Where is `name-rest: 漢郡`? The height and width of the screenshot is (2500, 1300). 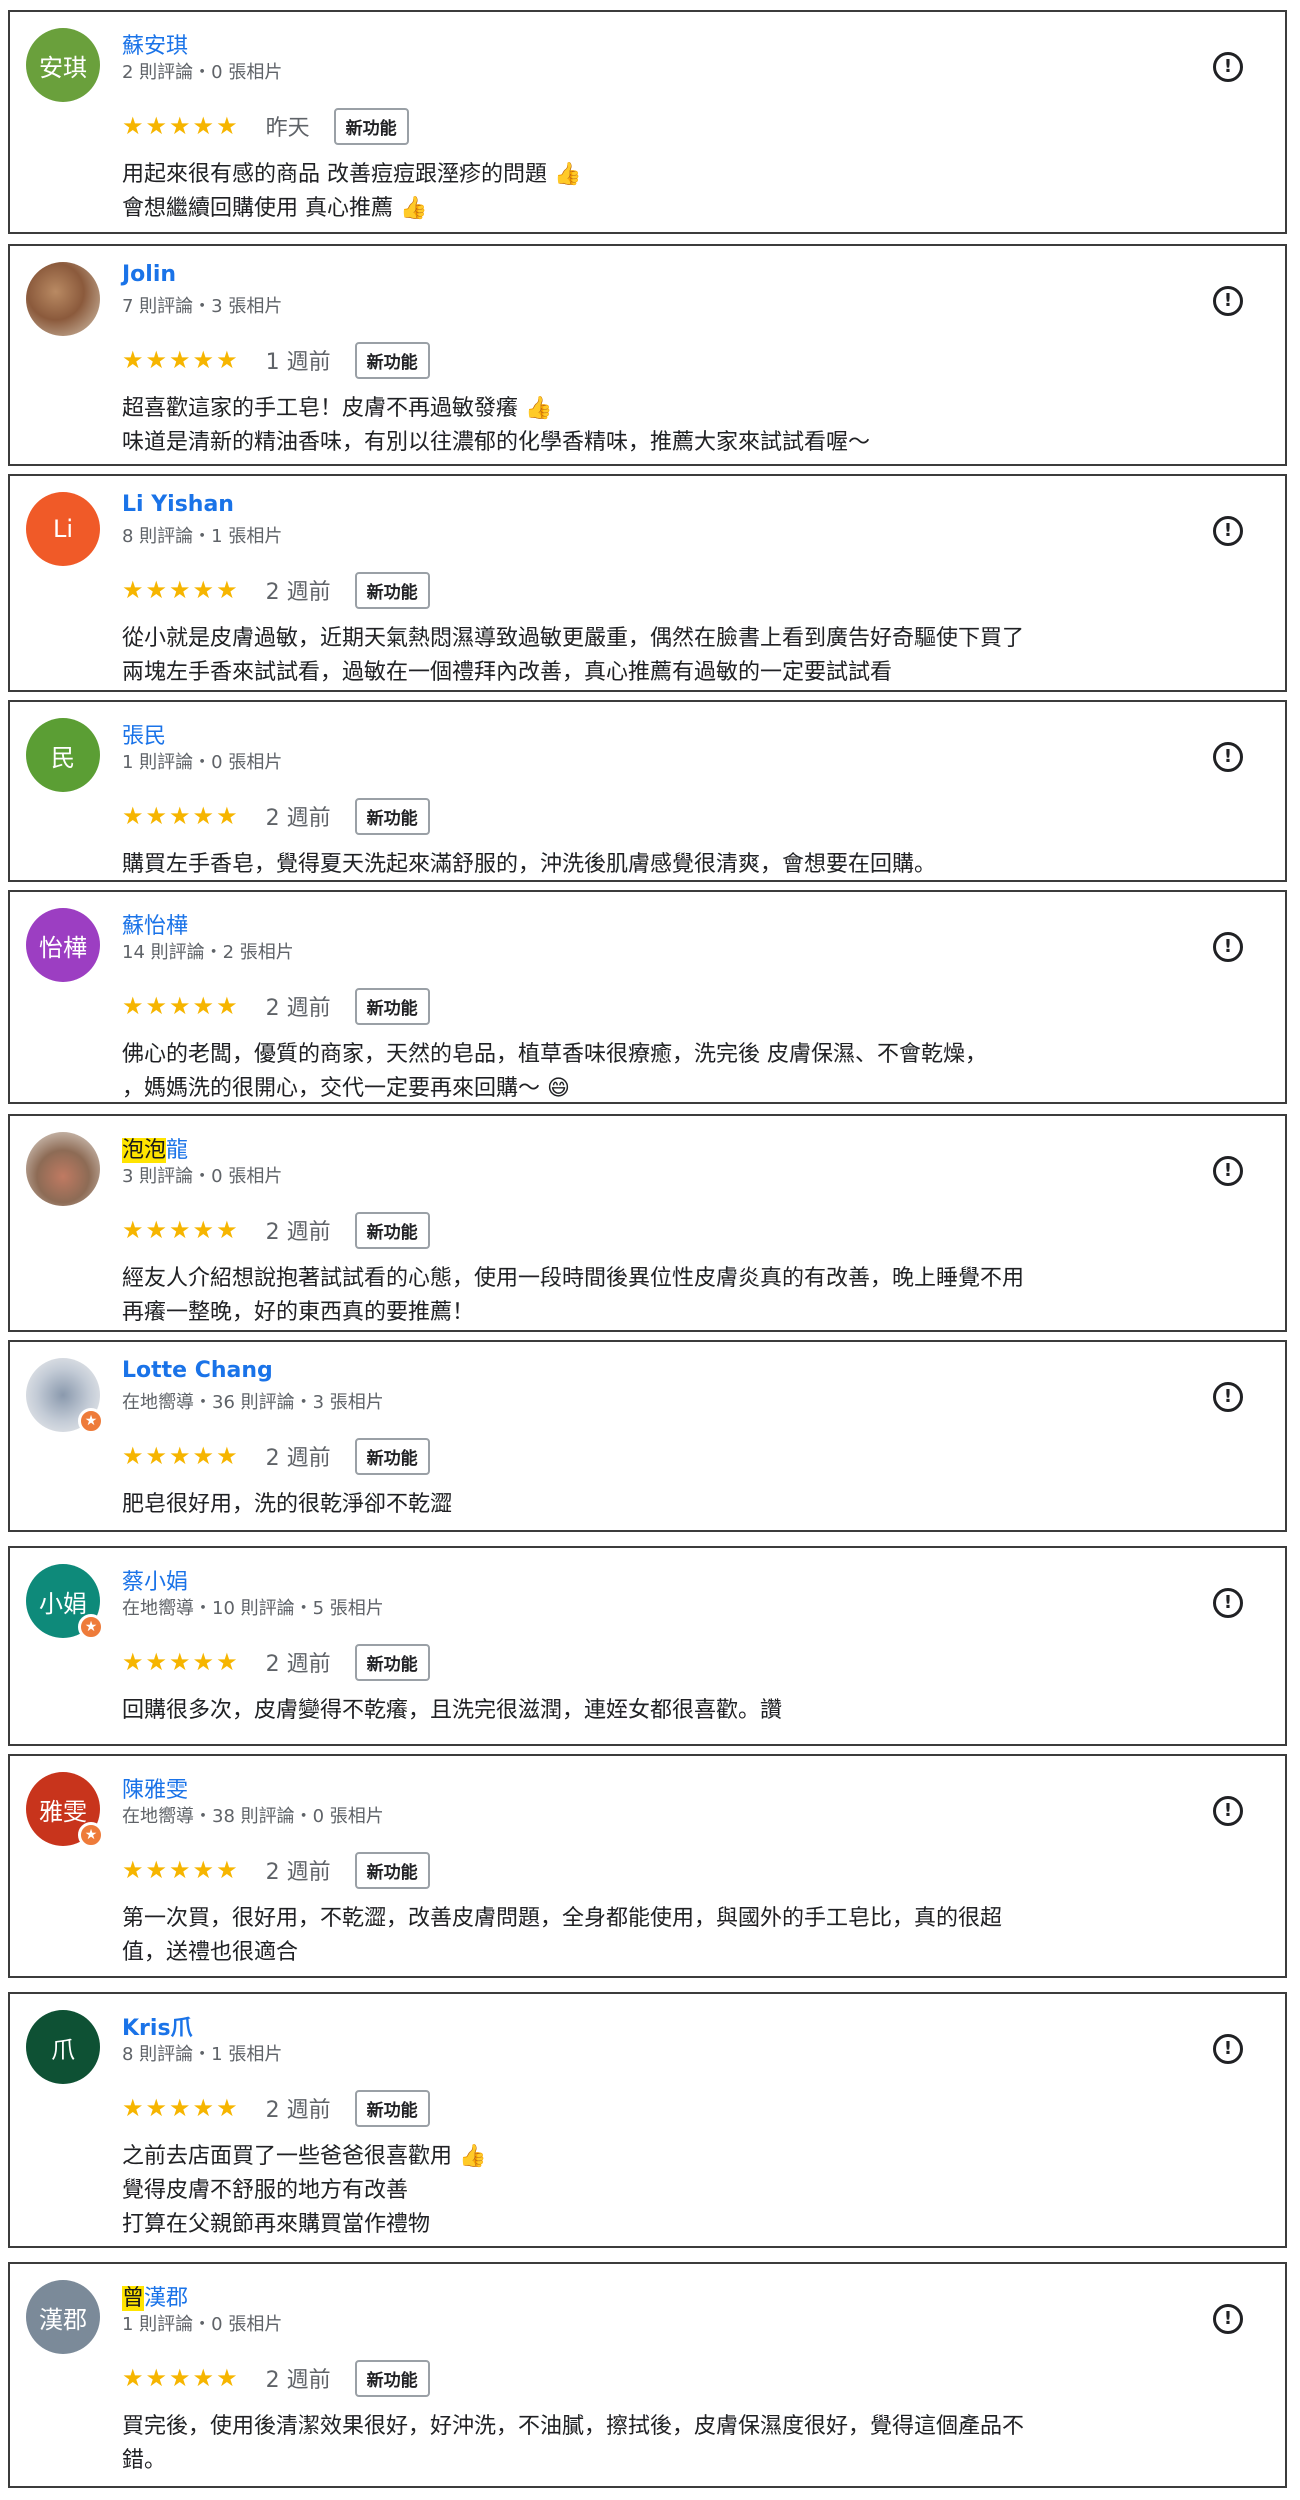
name-rest: 漢郡 is located at coordinates (166, 2298).